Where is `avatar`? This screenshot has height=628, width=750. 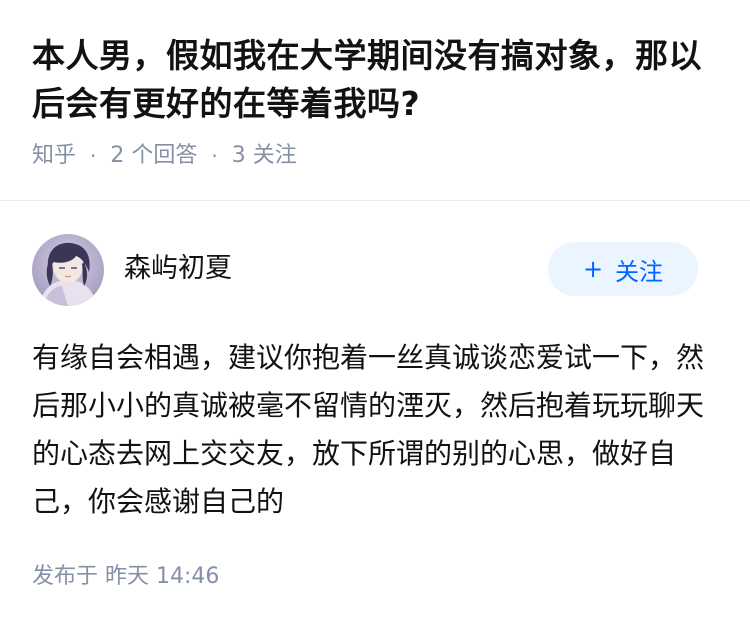 avatar is located at coordinates (68, 270).